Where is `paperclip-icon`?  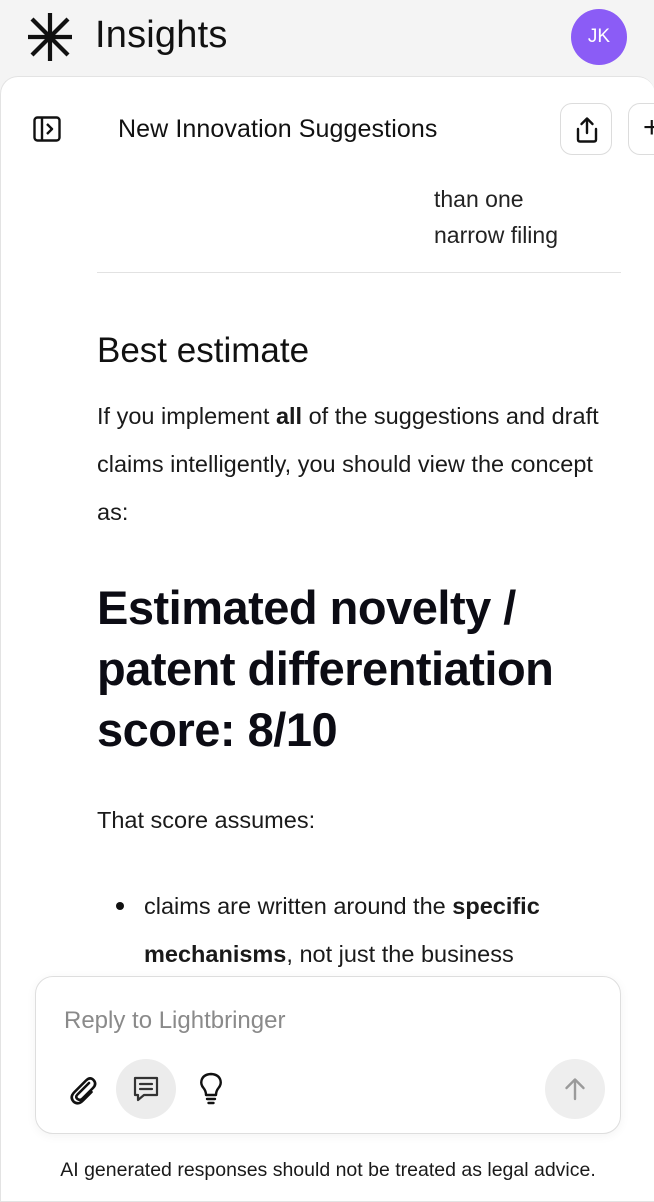 paperclip-icon is located at coordinates (82, 1089).